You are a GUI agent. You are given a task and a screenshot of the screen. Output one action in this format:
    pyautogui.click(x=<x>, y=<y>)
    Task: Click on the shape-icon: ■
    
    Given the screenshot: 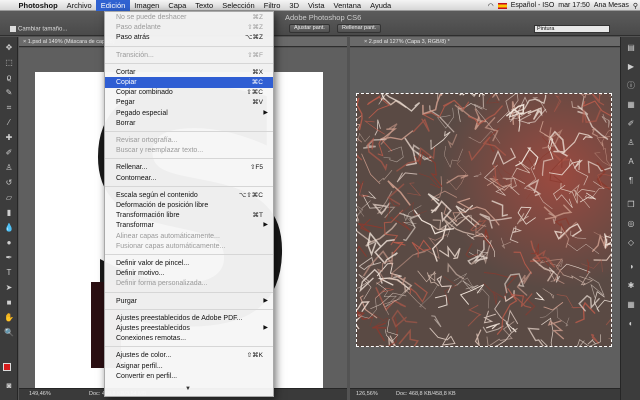 What is the action you would take?
    pyautogui.click(x=9, y=303)
    